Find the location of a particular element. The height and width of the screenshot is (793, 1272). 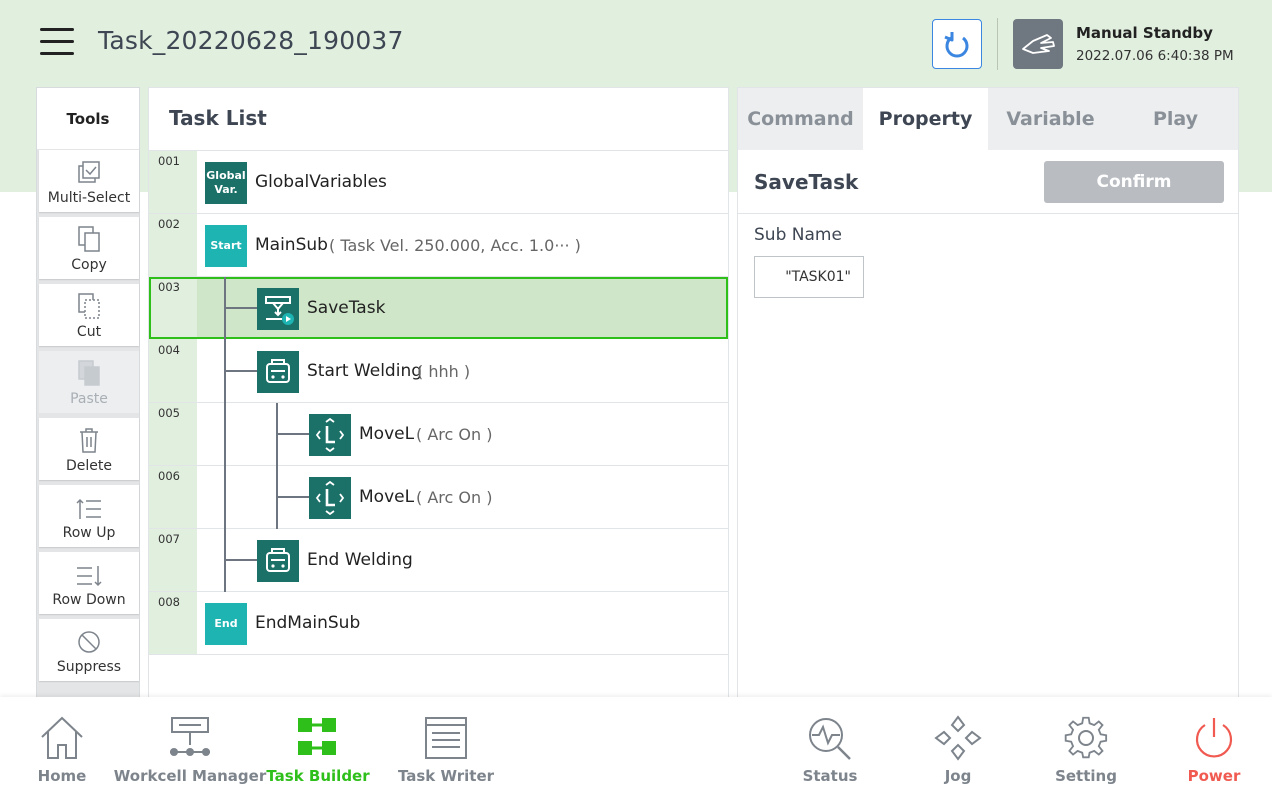

suppress-button: Suppress is located at coordinates (89, 650).